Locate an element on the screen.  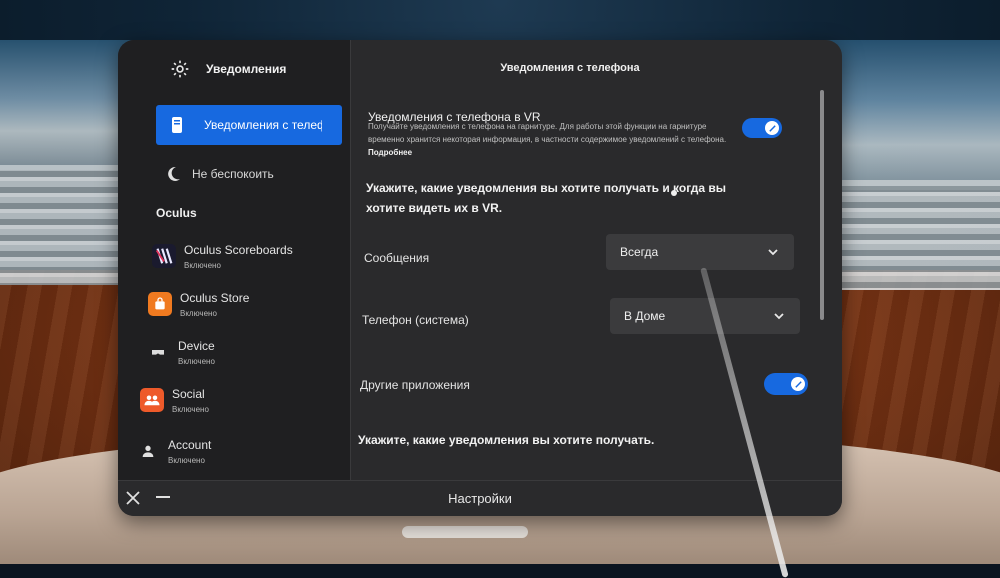
sidebar-header: Уведомления is located at coordinates (234, 69).